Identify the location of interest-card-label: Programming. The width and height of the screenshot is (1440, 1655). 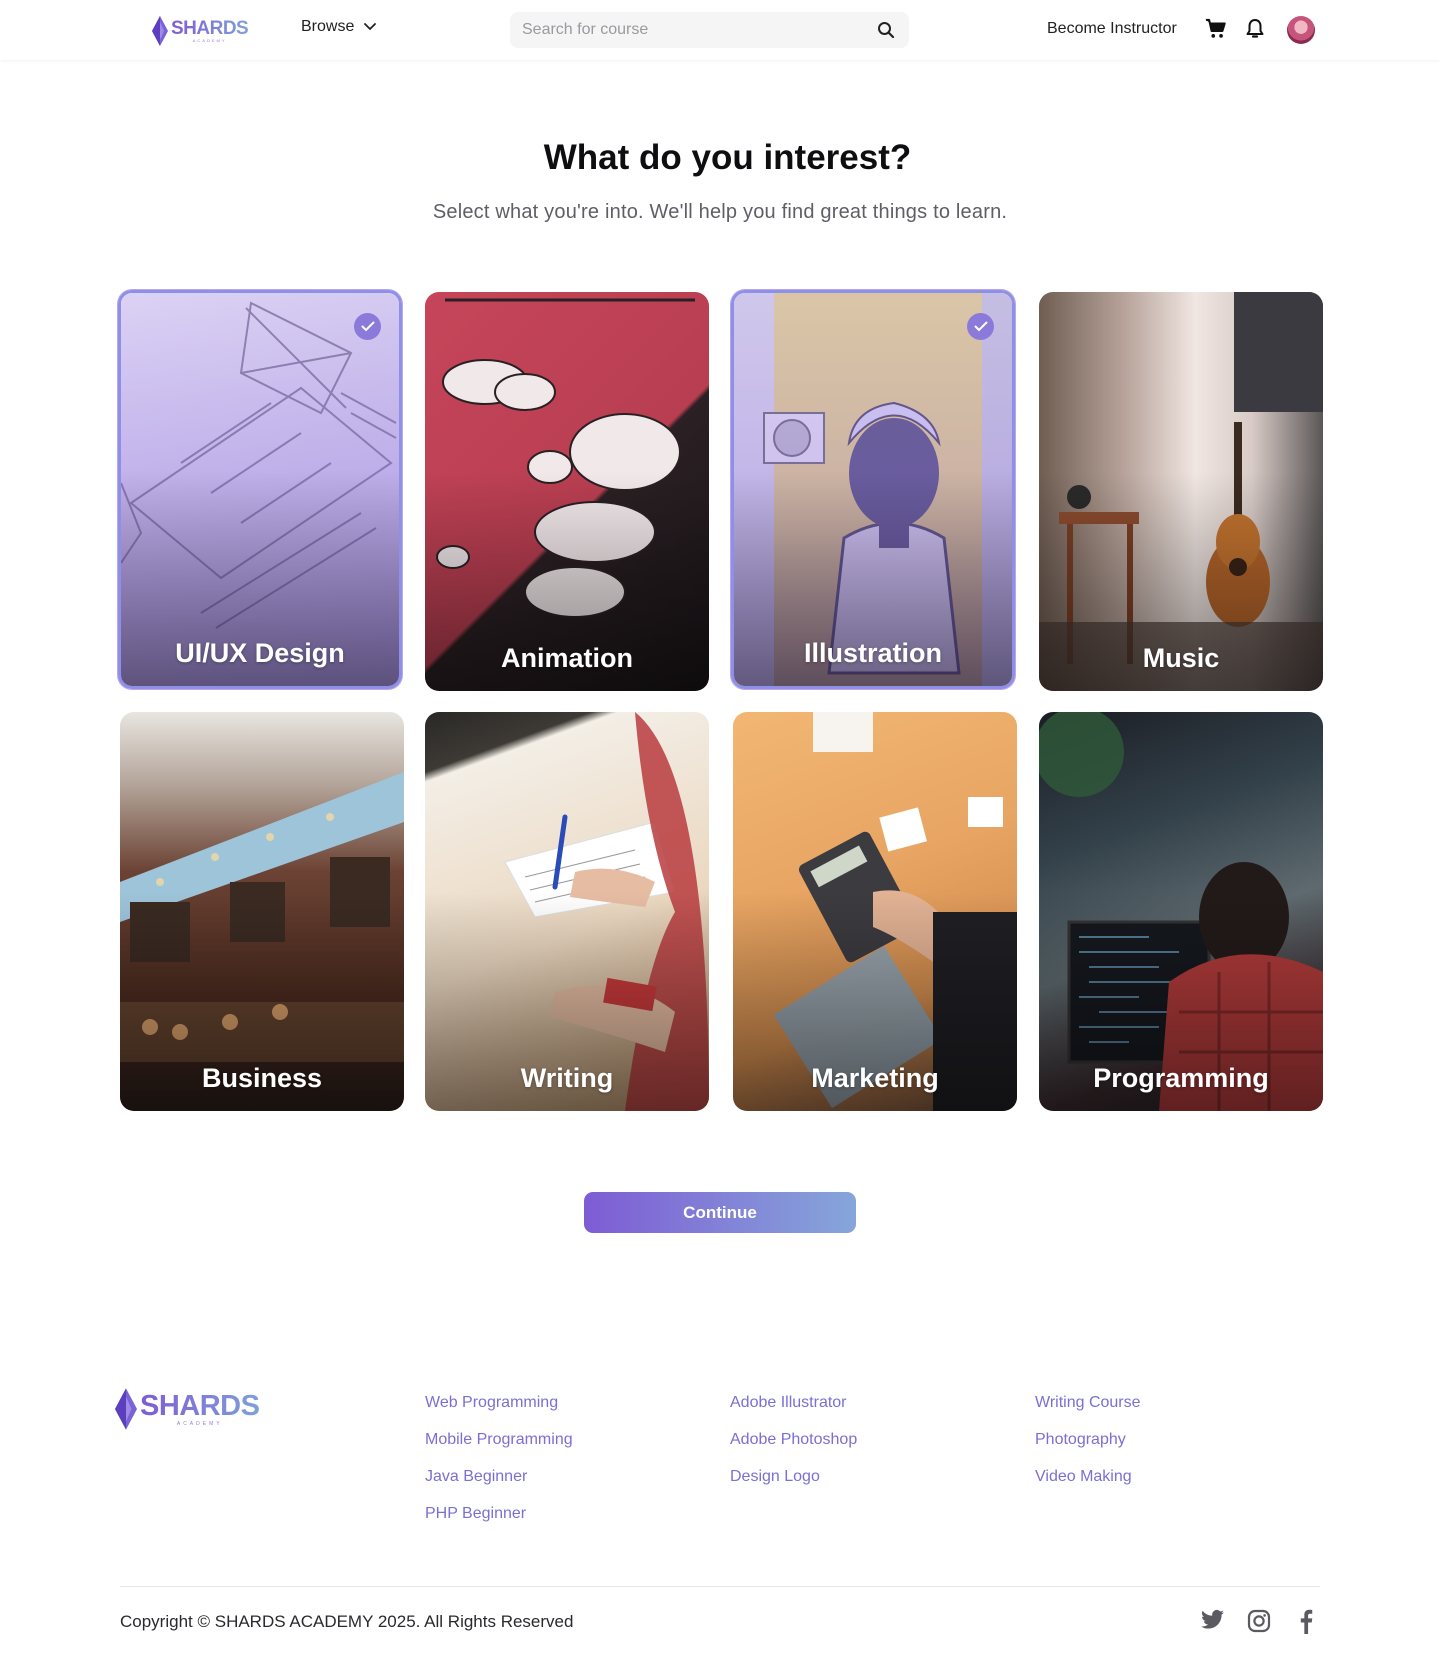
(1181, 1078).